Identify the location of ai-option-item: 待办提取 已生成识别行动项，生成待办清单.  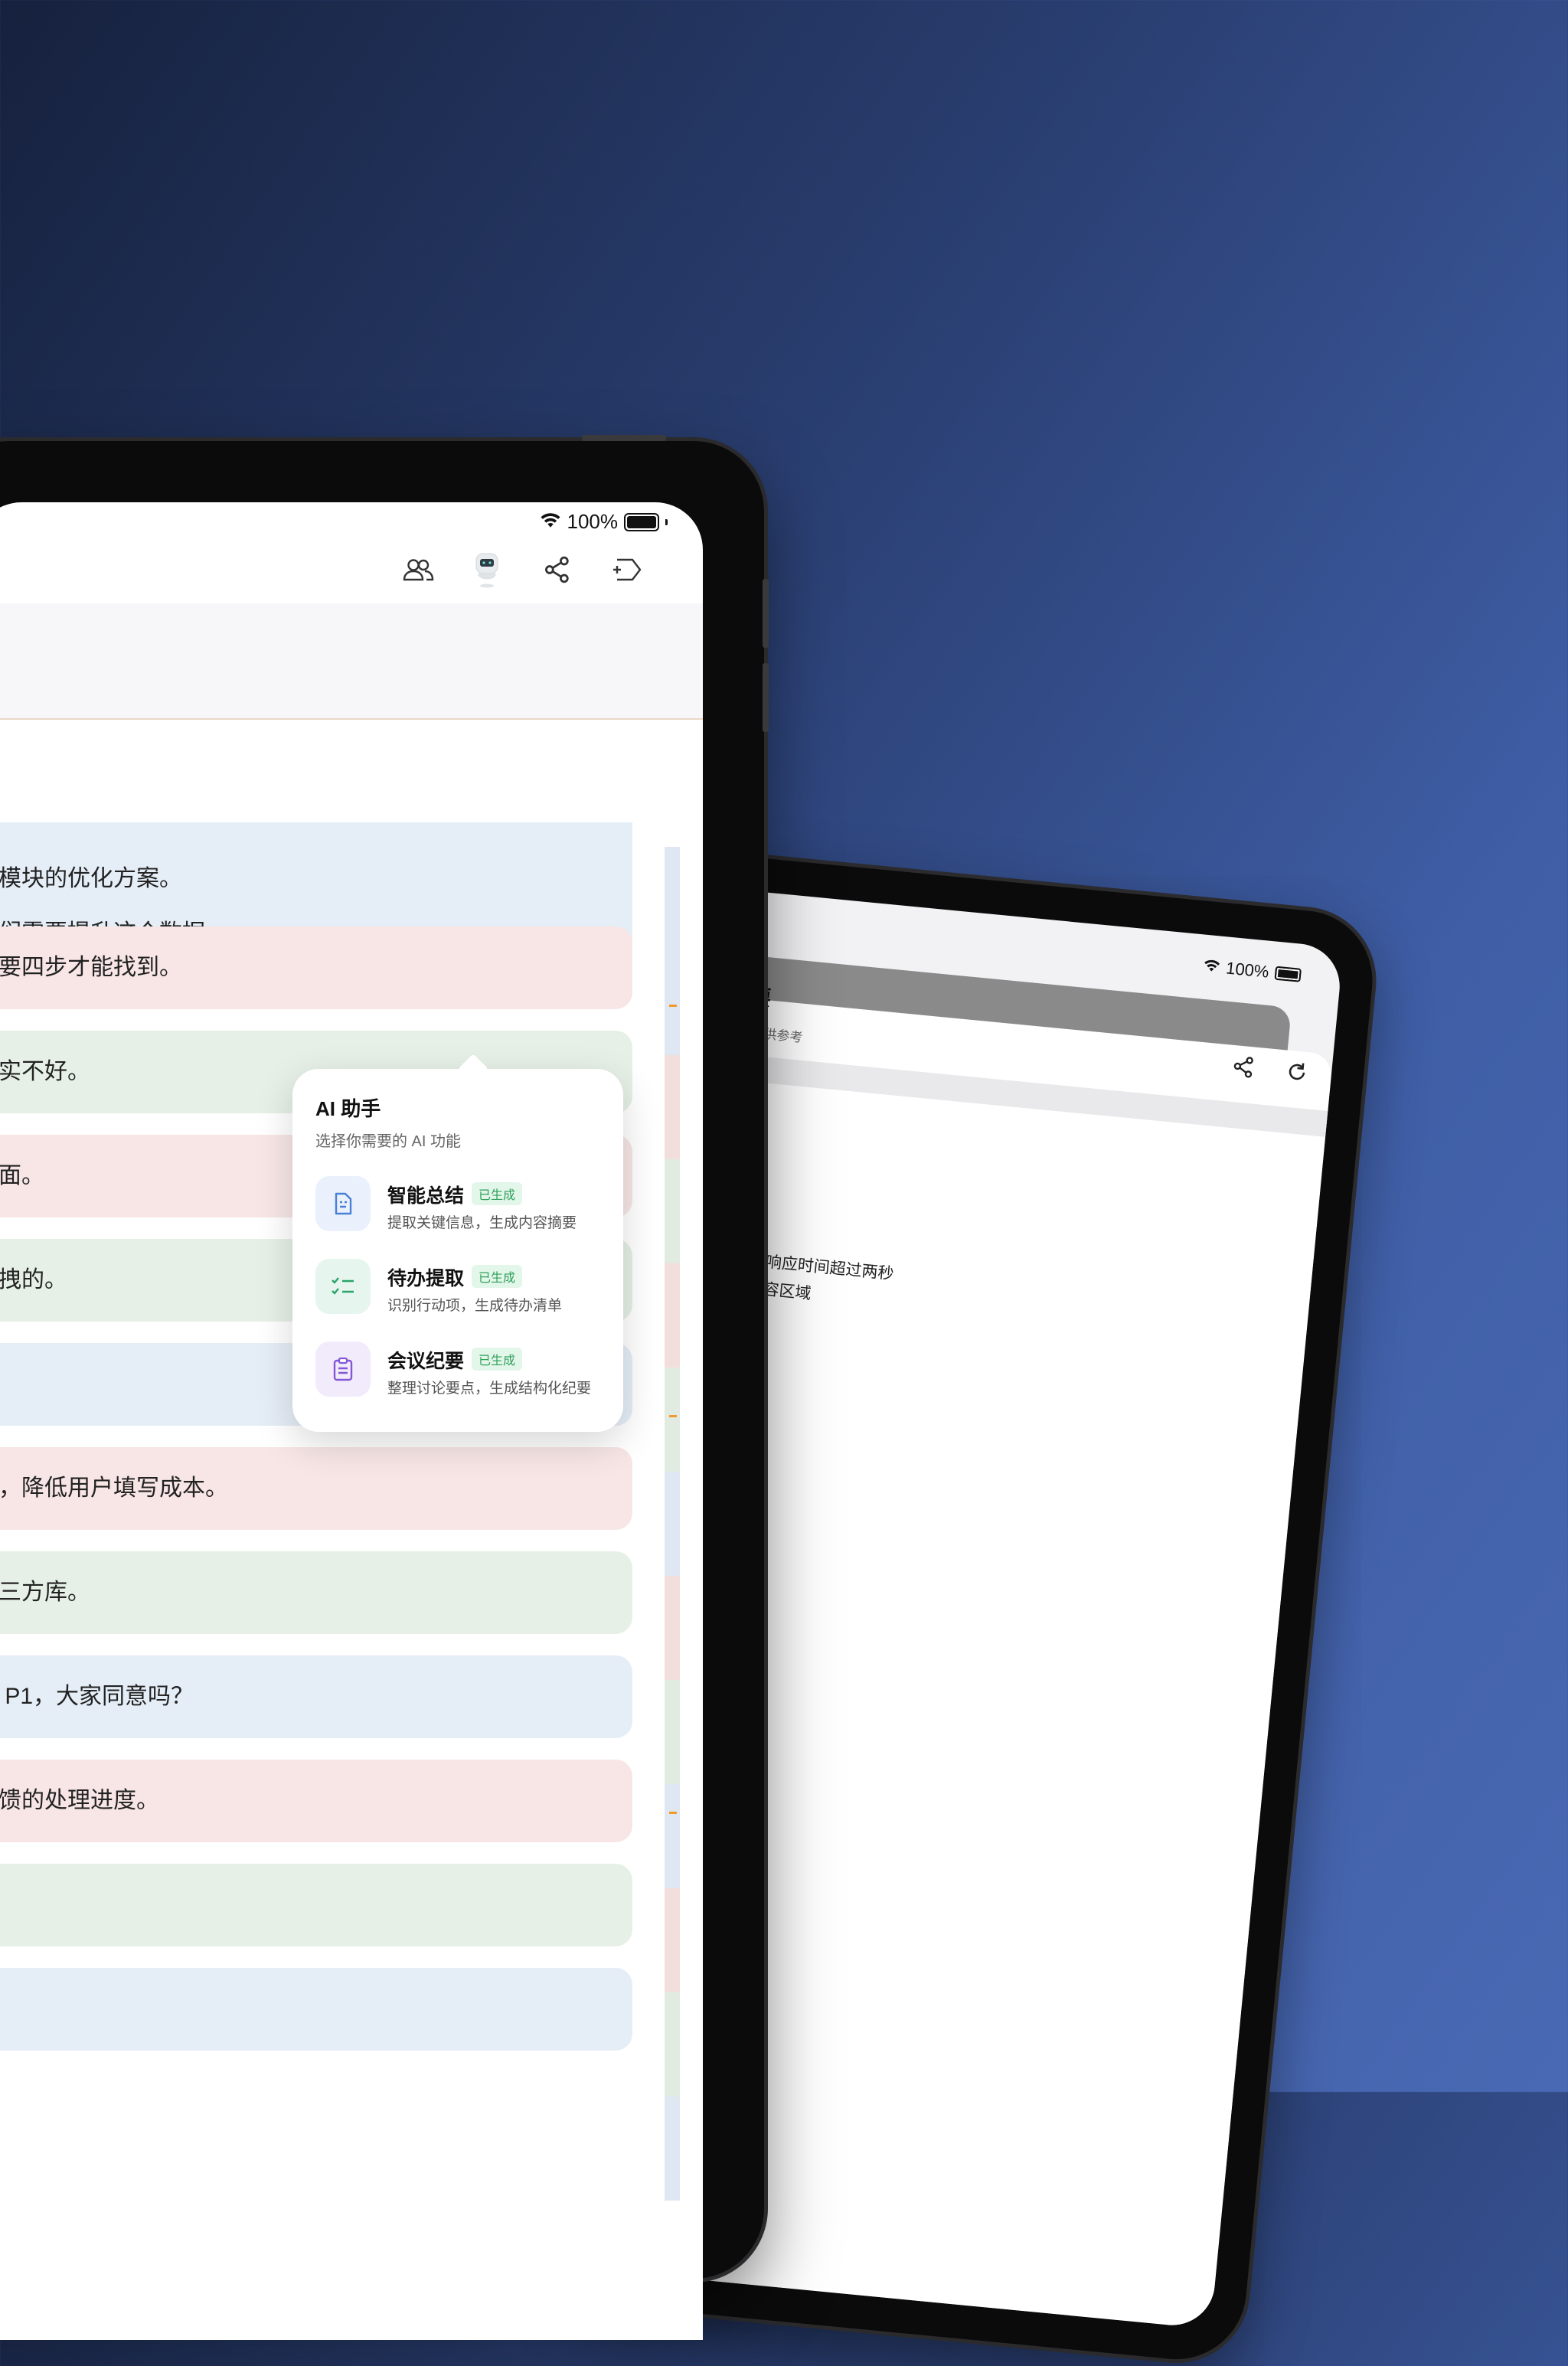
(464, 1289).